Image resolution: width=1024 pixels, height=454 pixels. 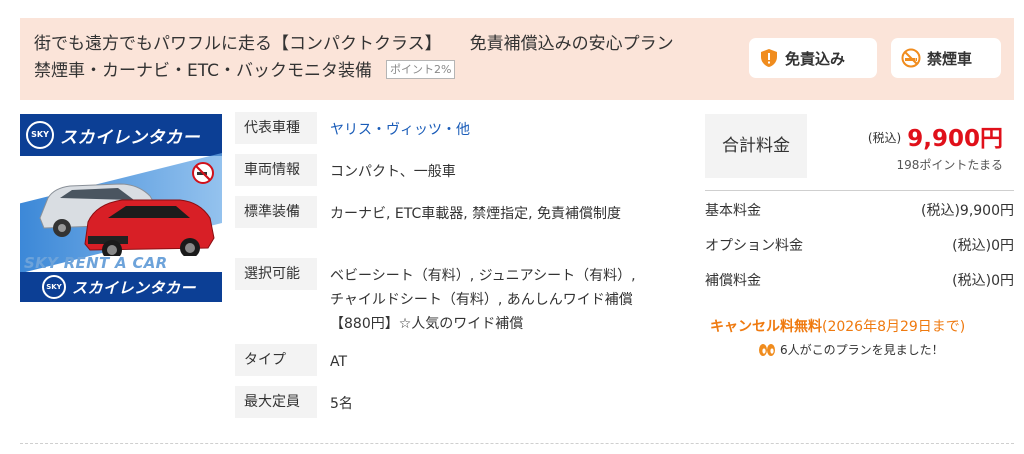 I want to click on insurance-included-tag: 免責込み, so click(x=813, y=58).